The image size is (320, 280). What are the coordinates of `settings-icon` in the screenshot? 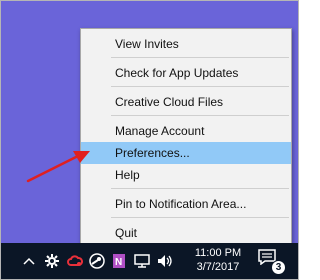 It's located at (52, 261).